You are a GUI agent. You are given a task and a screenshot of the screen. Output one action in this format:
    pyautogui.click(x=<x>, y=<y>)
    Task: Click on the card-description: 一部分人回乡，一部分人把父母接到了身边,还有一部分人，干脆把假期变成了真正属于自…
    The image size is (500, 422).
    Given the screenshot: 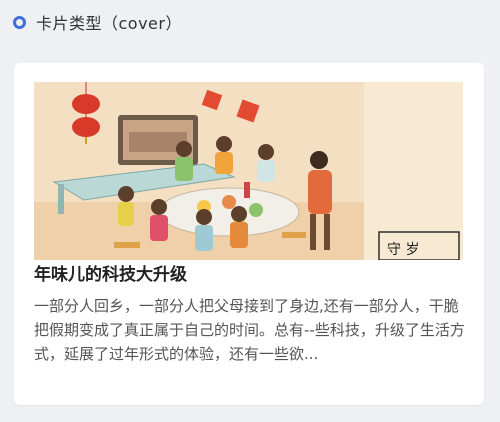 What is the action you would take?
    pyautogui.click(x=249, y=330)
    